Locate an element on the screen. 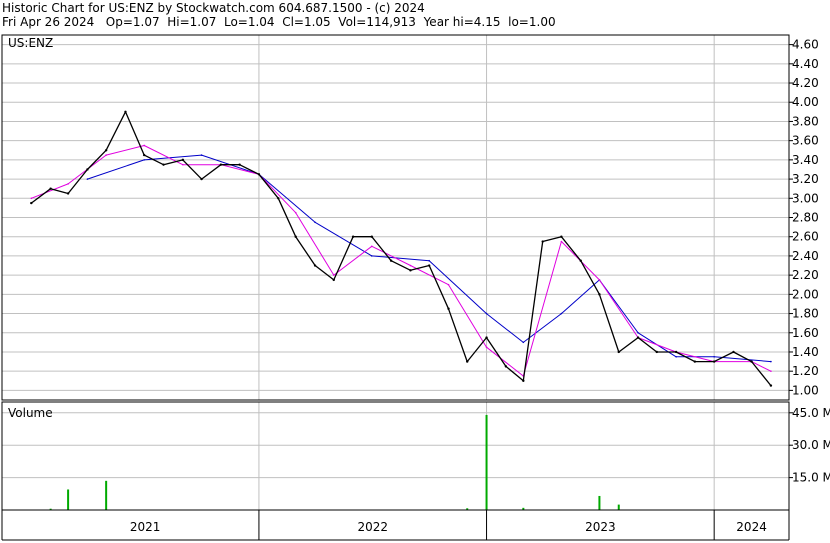 This screenshot has height=543, width=830. price-tick-label: 2.60 is located at coordinates (805, 237).